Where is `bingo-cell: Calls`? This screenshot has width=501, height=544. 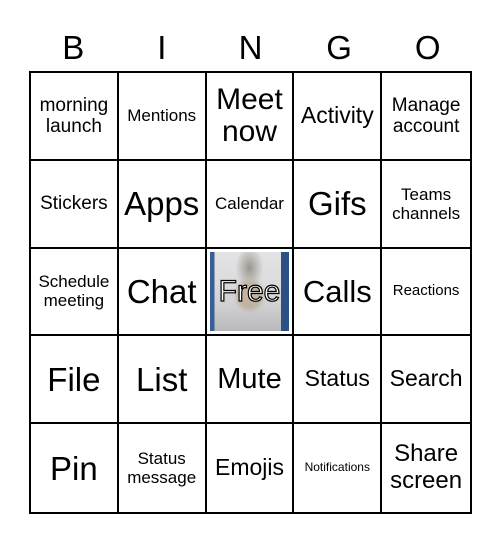
bingo-cell: Calls is located at coordinates (338, 292).